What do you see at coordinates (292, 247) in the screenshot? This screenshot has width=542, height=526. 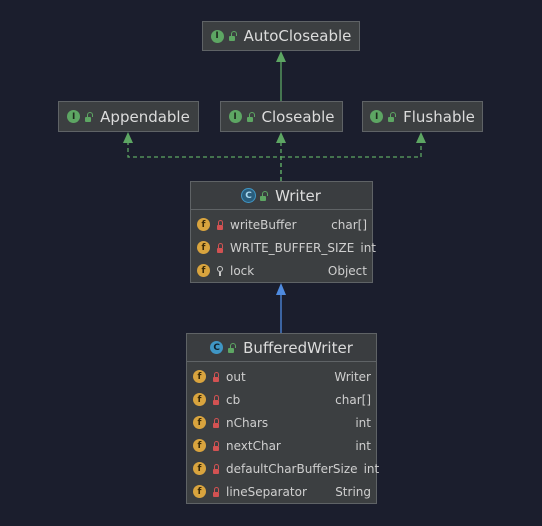 I see `field-name: WRITE_BUFFER_SIZE` at bounding box center [292, 247].